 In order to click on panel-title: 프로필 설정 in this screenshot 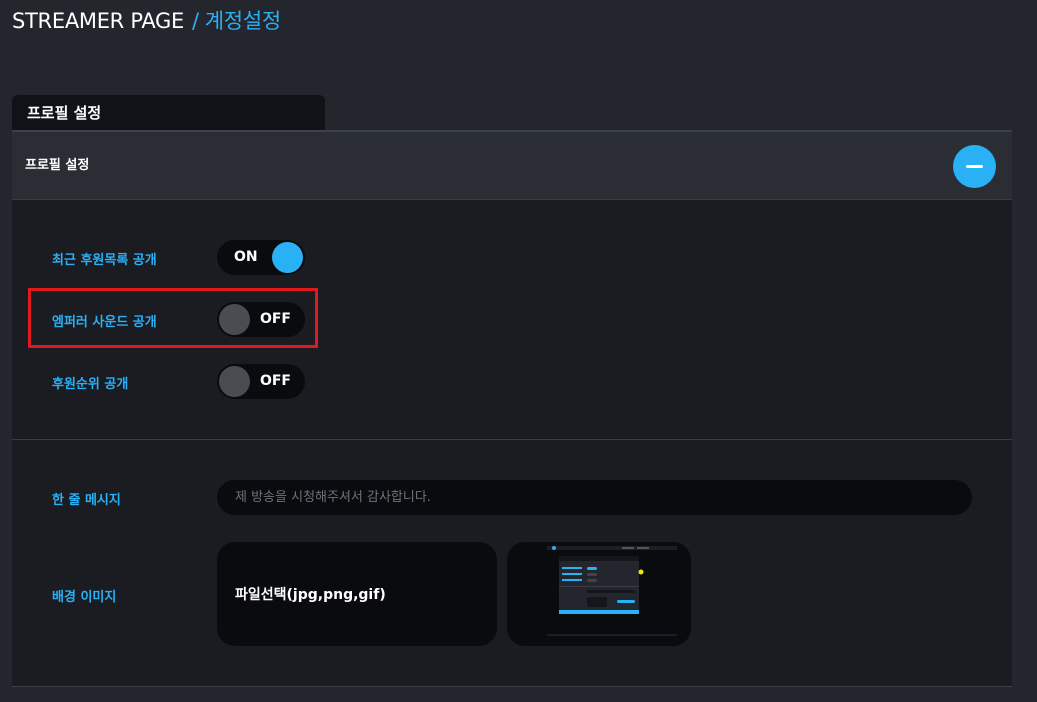, I will do `click(57, 165)`.